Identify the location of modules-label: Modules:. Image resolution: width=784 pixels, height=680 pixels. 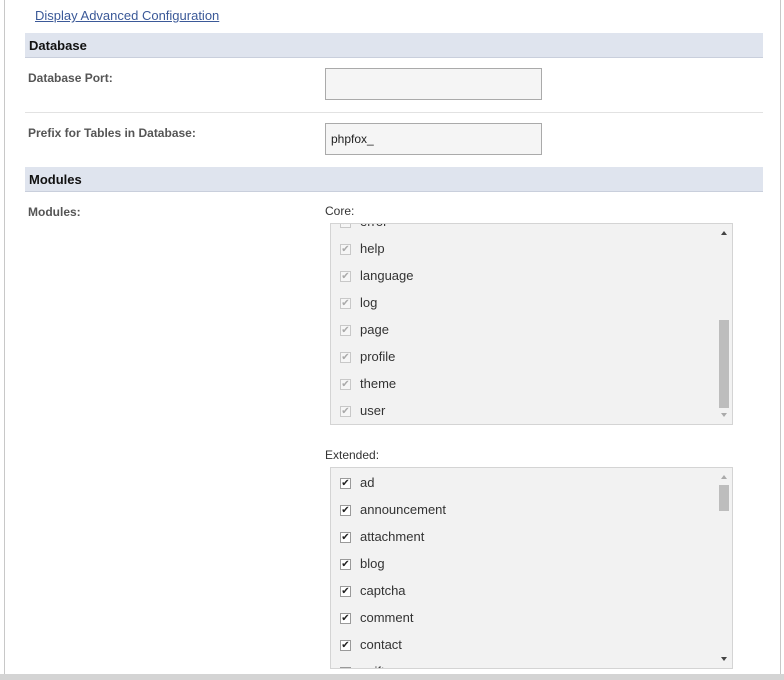
(54, 212).